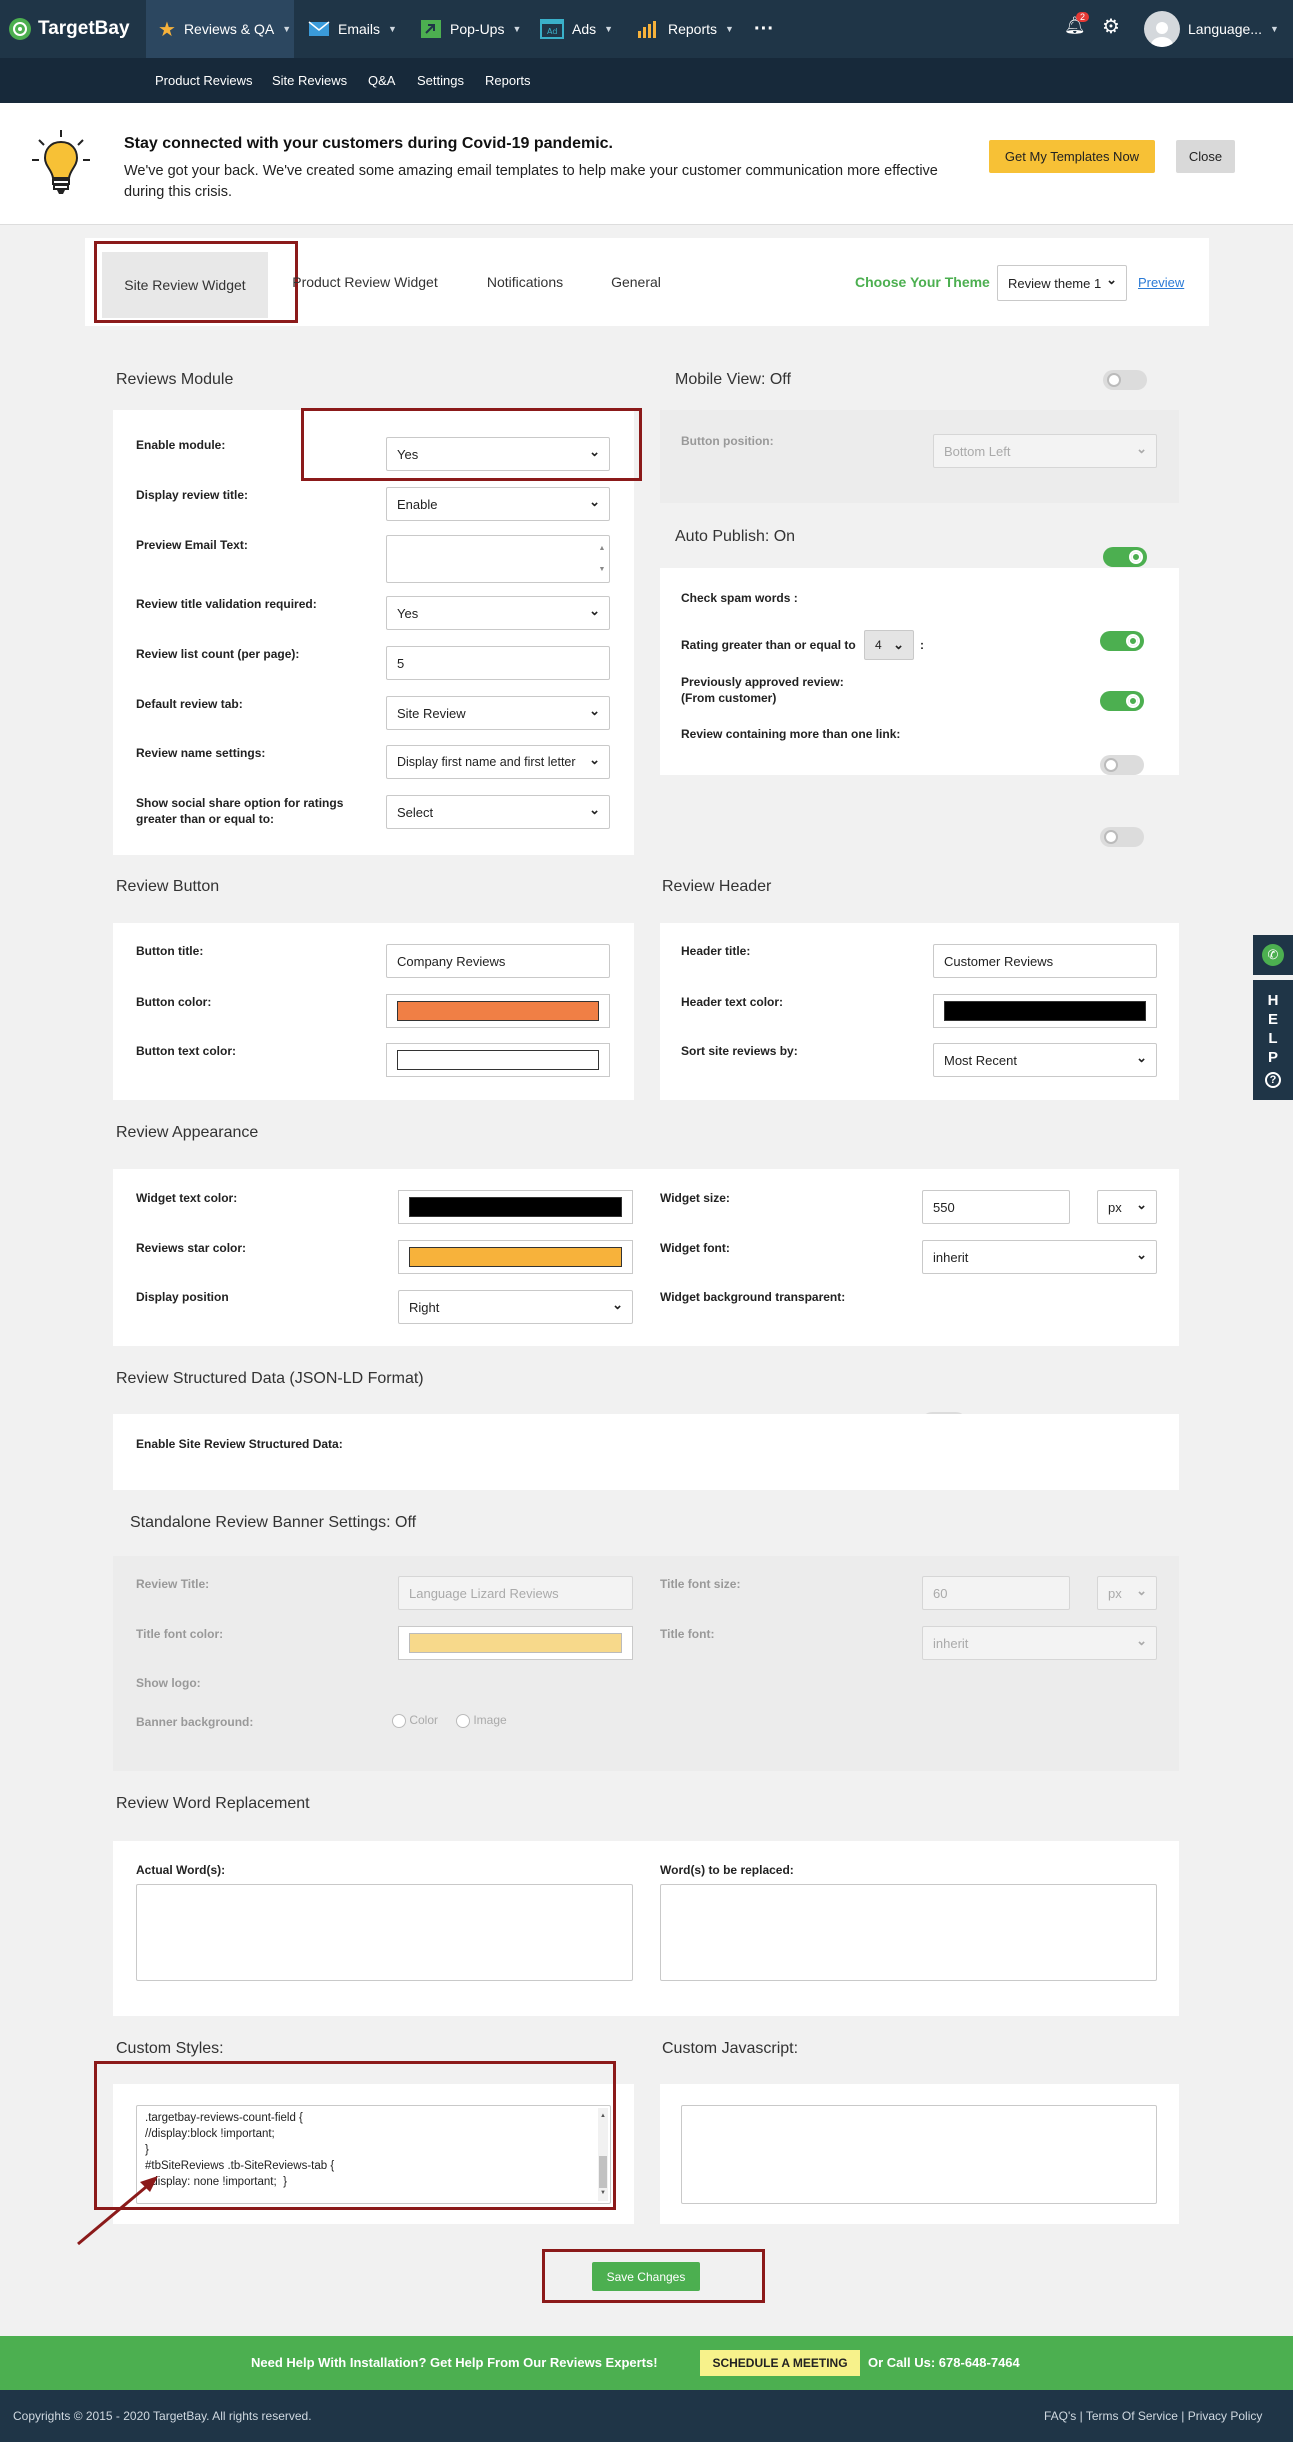 The height and width of the screenshot is (2442, 1293). I want to click on close-banner-button: Close, so click(1205, 156).